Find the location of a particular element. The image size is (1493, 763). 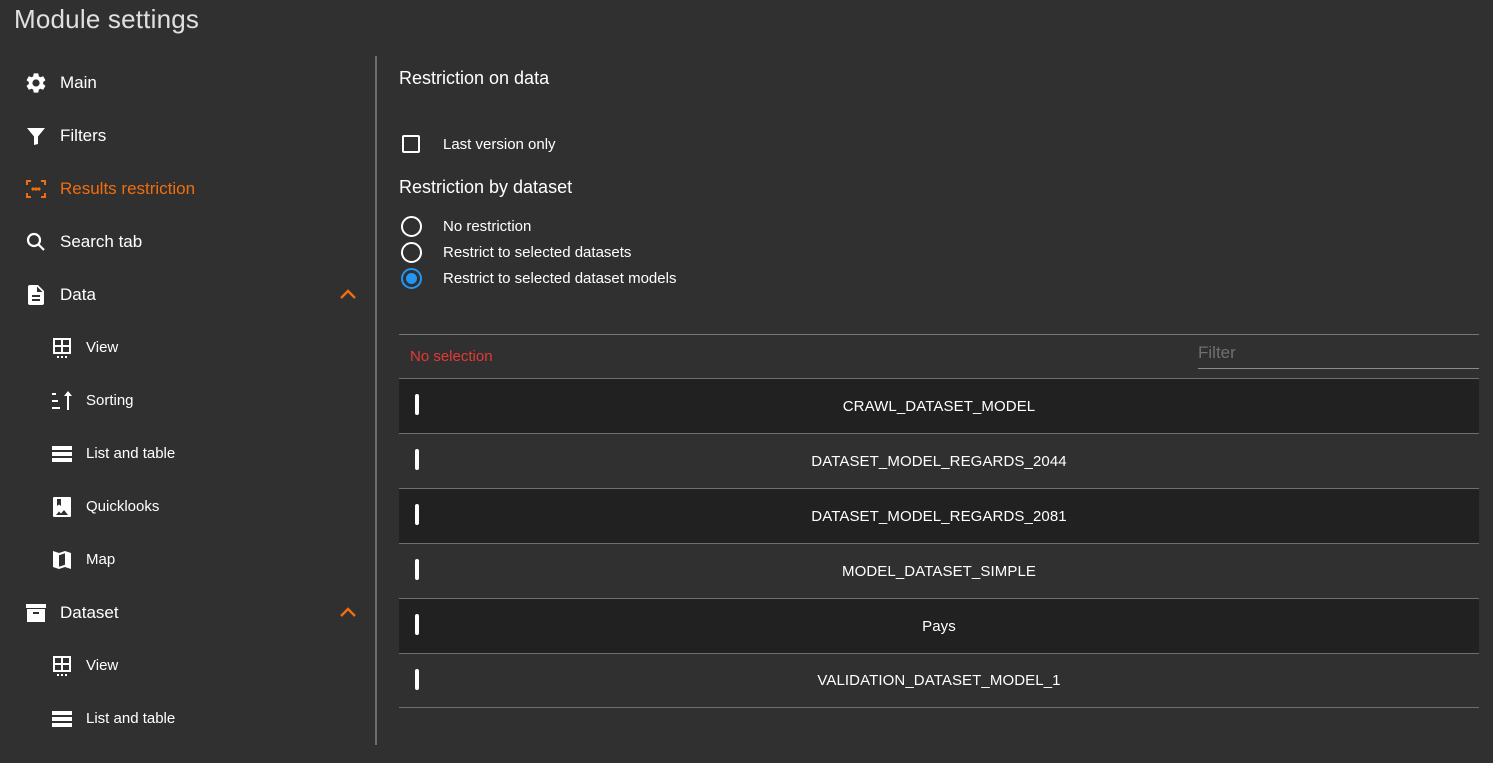

sidebar-item-data-list-and-table: List and table is located at coordinates (185, 453).